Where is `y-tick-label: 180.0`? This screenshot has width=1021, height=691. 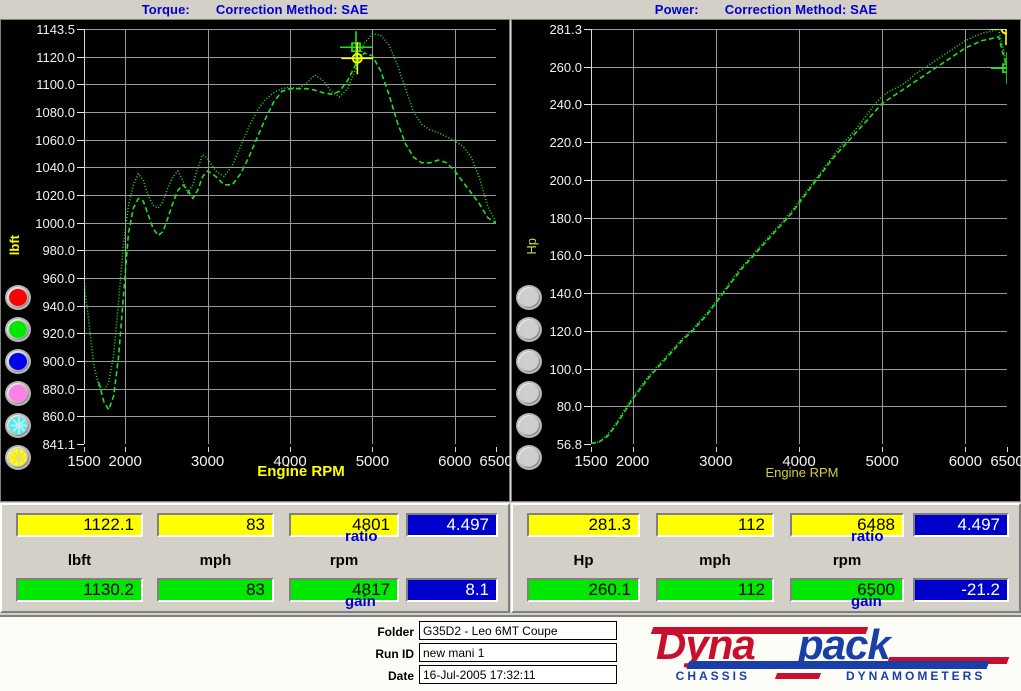 y-tick-label: 180.0 is located at coordinates (565, 218).